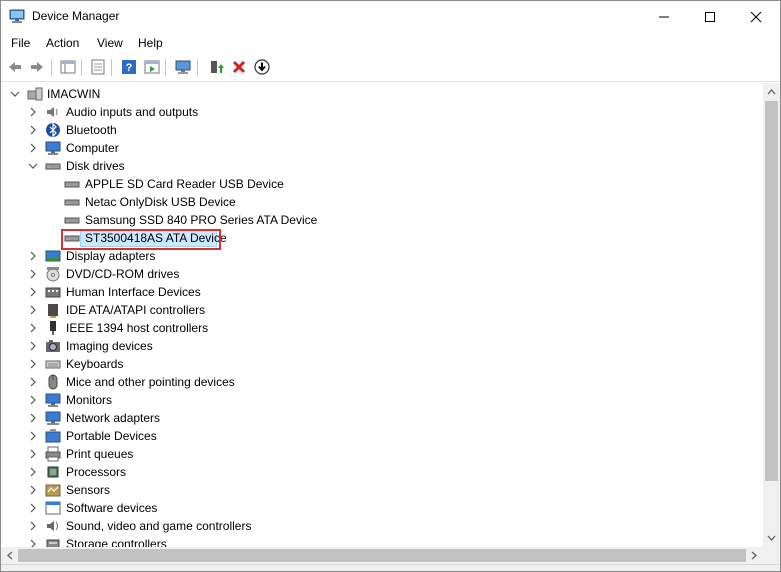 The width and height of the screenshot is (781, 572). What do you see at coordinates (74, 94) in the screenshot?
I see `tree-item-label: IMACWIN` at bounding box center [74, 94].